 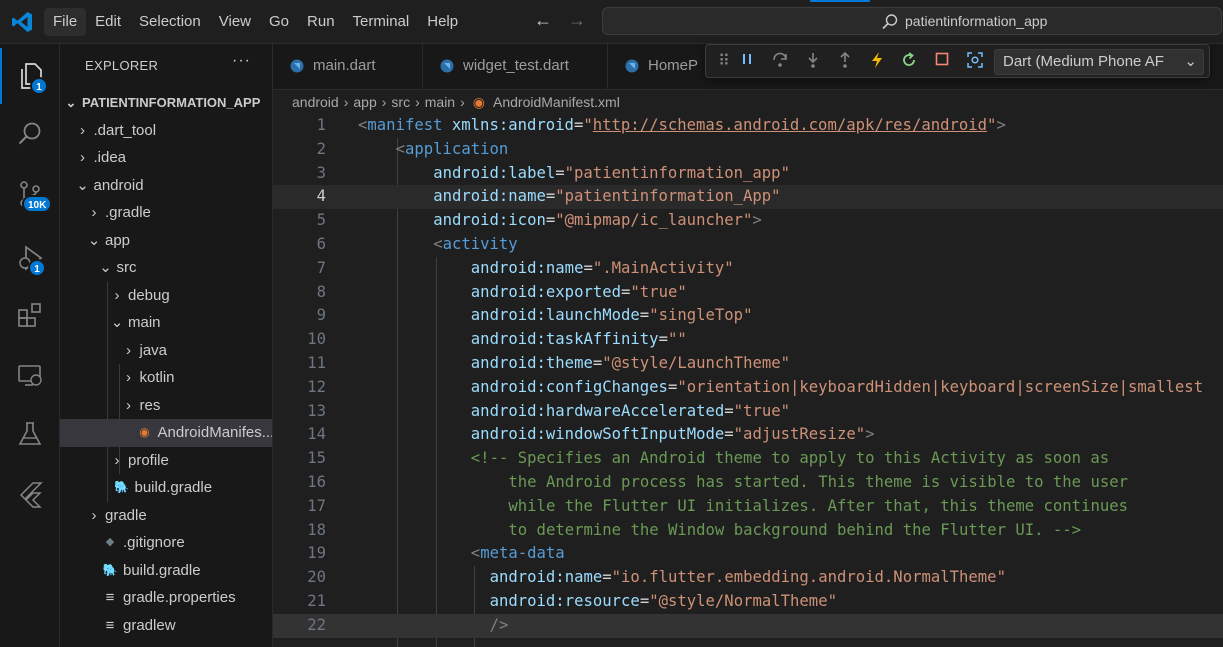 I want to click on tree-item-label: src, so click(x=126, y=267).